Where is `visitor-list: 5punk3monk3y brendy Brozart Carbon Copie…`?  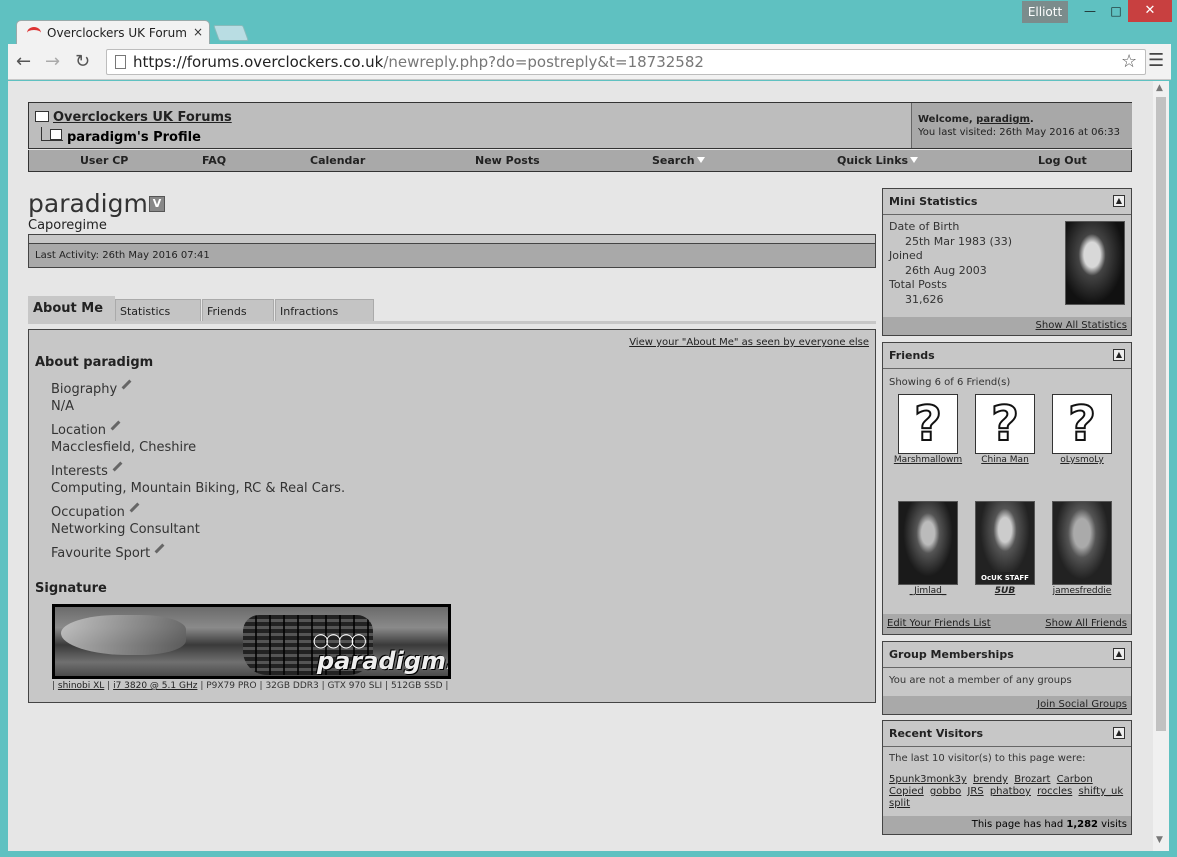 visitor-list: 5punk3monk3y brendy Brozart Carbon Copie… is located at coordinates (1009, 792).